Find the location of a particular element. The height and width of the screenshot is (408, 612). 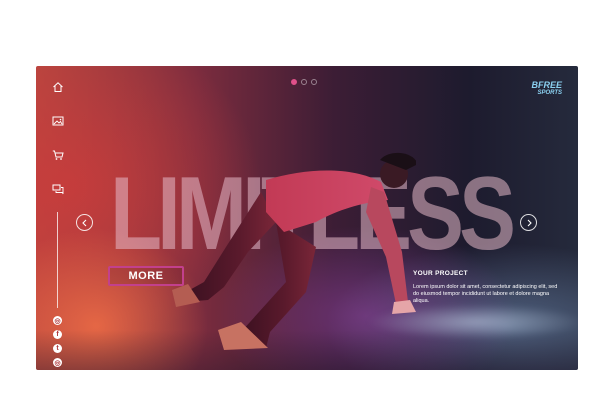

facebook-icon: f is located at coordinates (57, 334).